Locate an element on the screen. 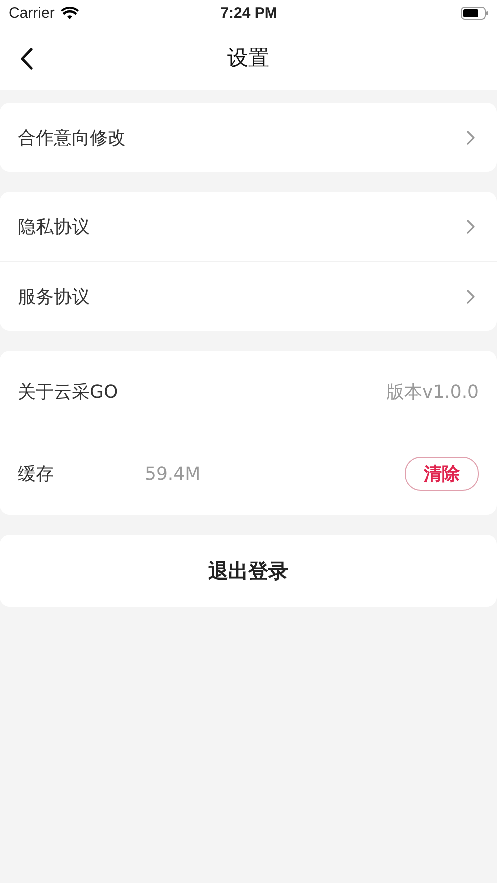 Image resolution: width=497 pixels, height=883 pixels. row-label: 隐私协议 is located at coordinates (54, 227).